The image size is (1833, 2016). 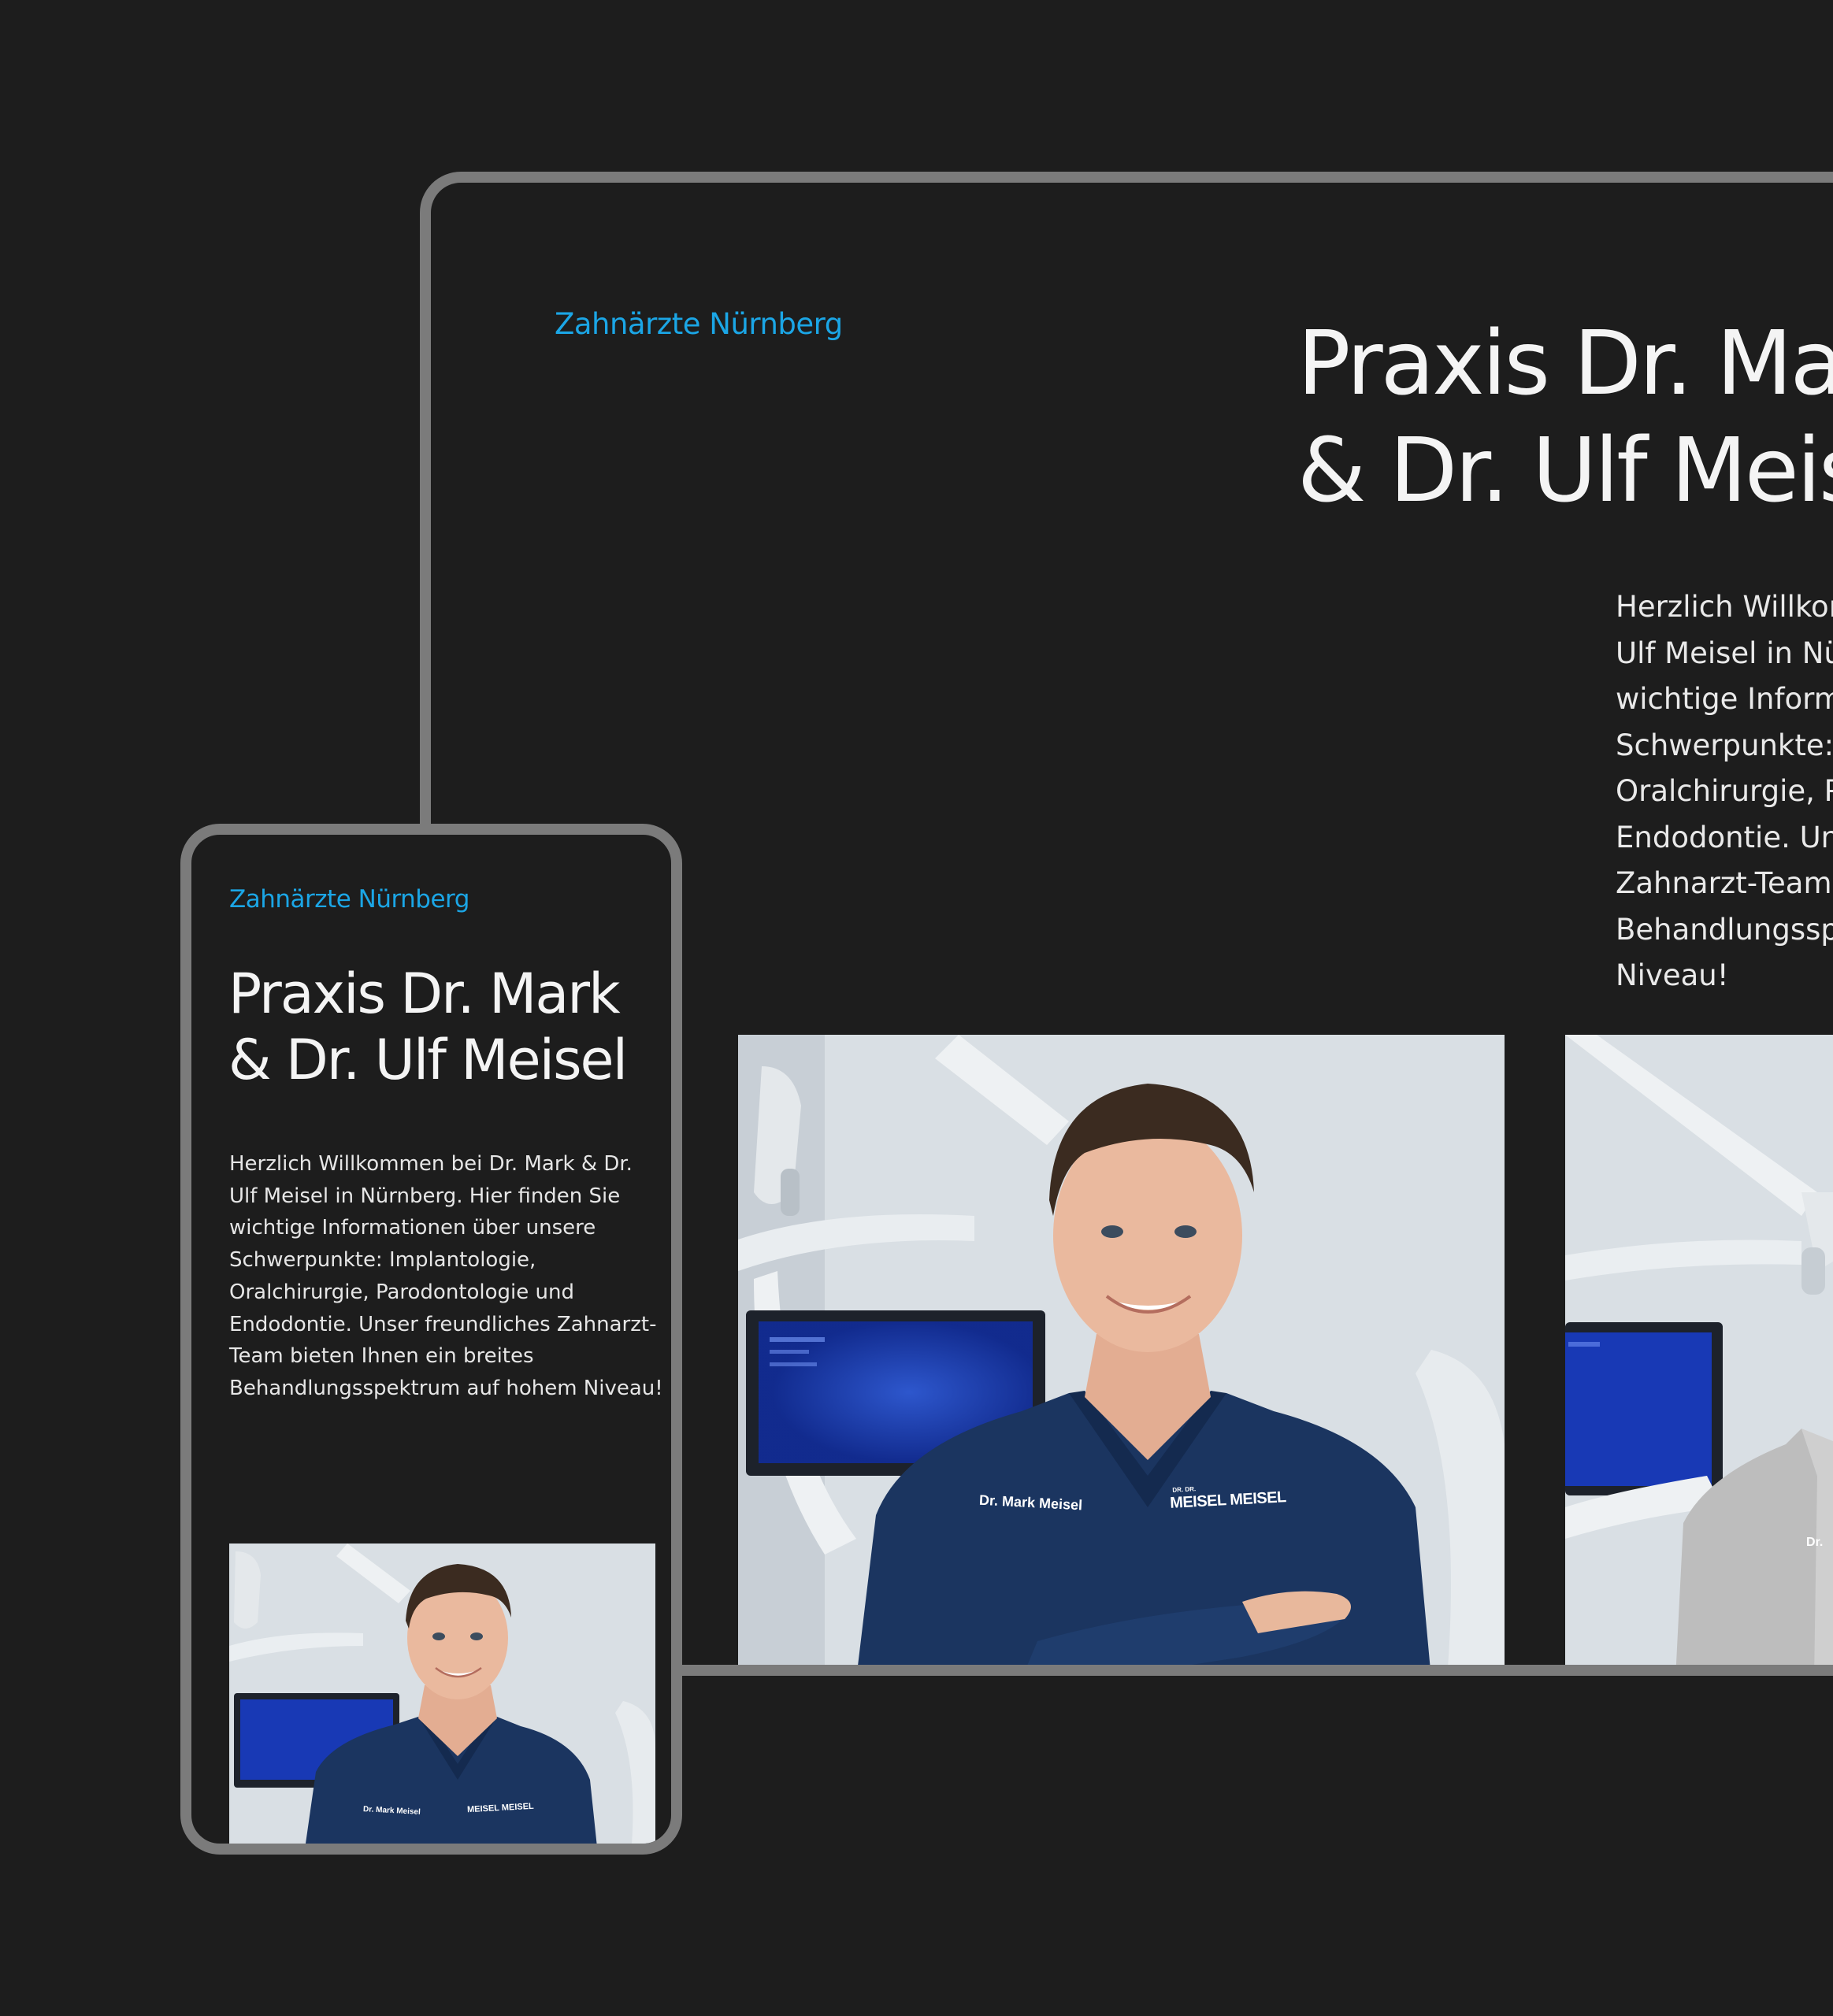 I want to click on shirt-name-label: Dr., so click(x=1815, y=1542).